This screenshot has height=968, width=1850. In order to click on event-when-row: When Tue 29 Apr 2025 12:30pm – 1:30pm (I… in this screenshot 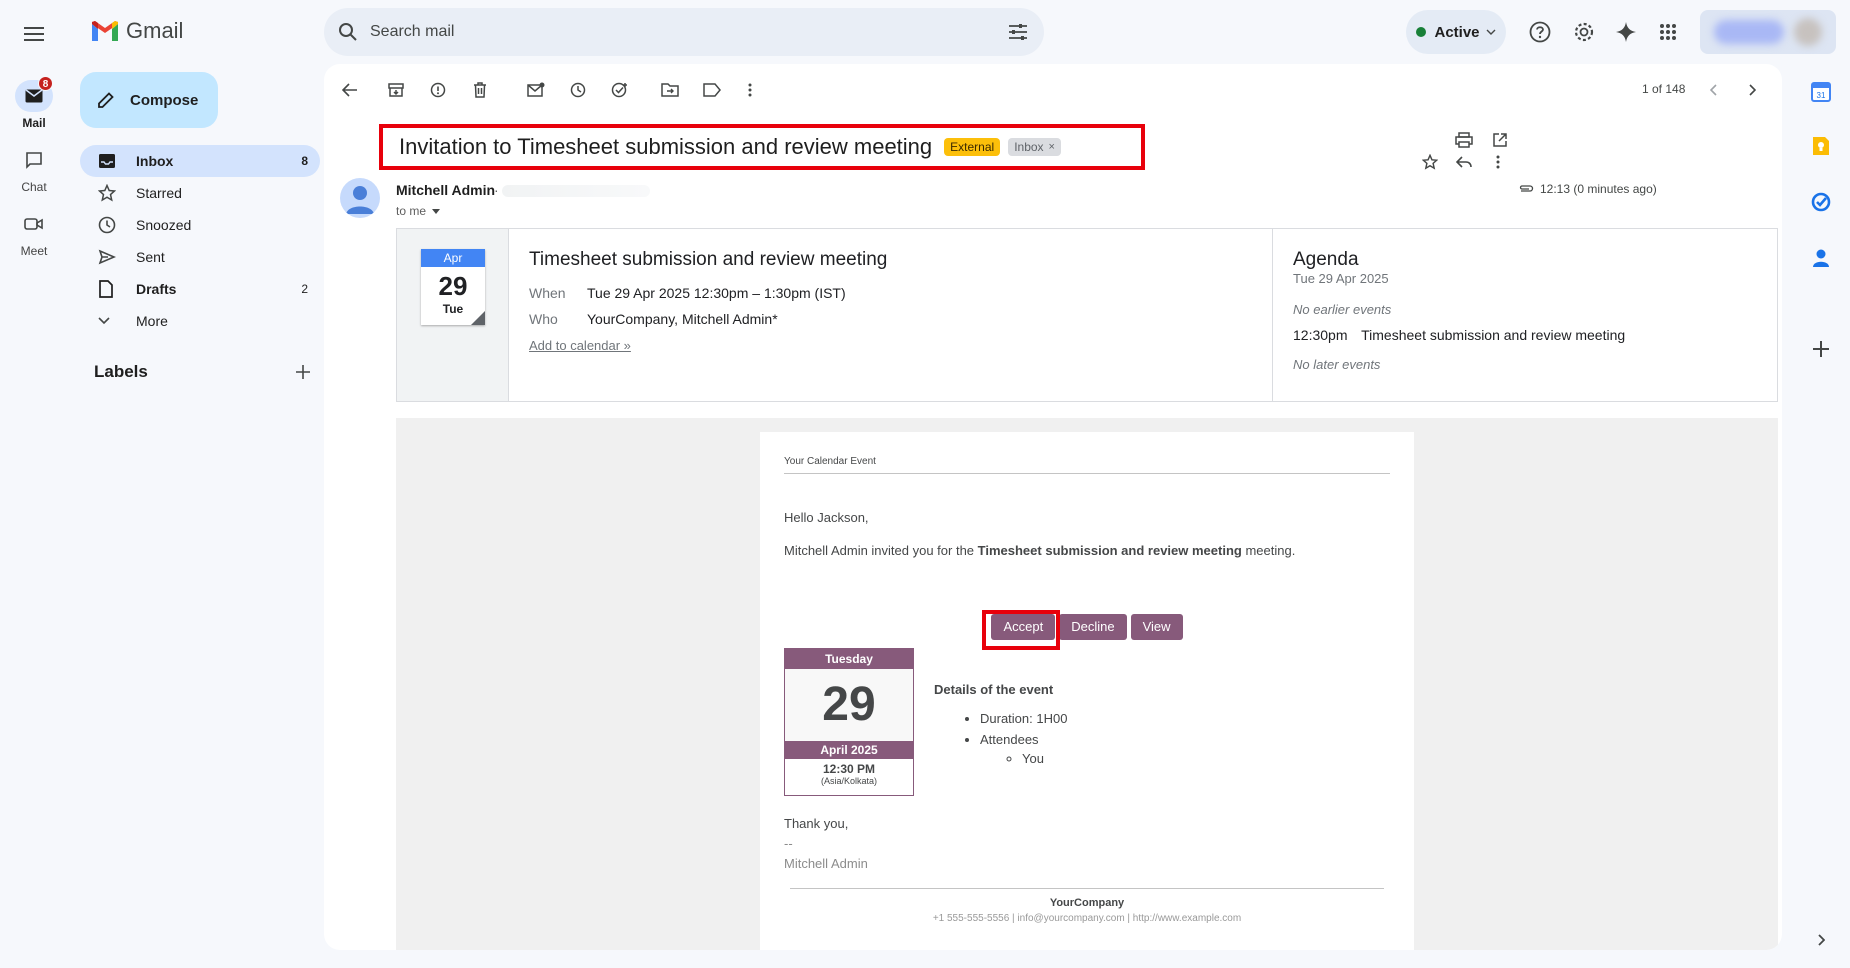, I will do `click(890, 293)`.